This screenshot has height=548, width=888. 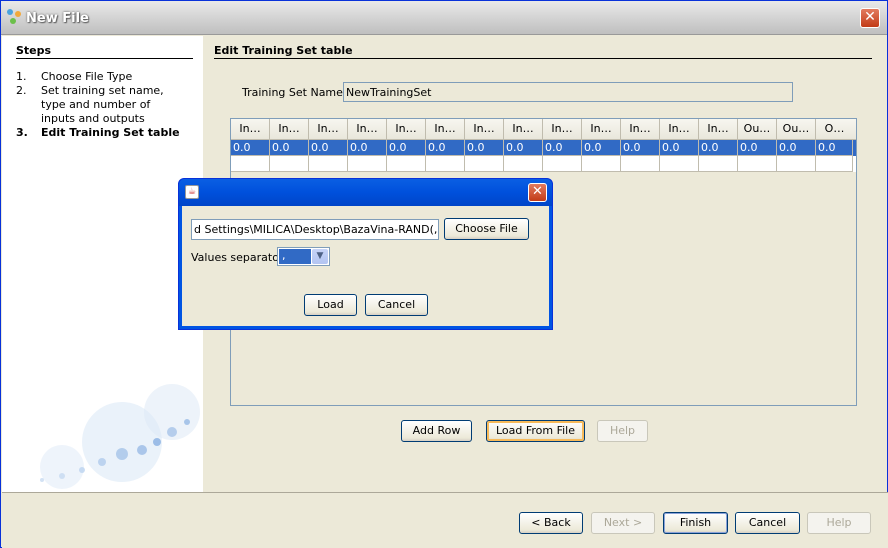 What do you see at coordinates (21, 76) in the screenshot?
I see `step-number: 1.` at bounding box center [21, 76].